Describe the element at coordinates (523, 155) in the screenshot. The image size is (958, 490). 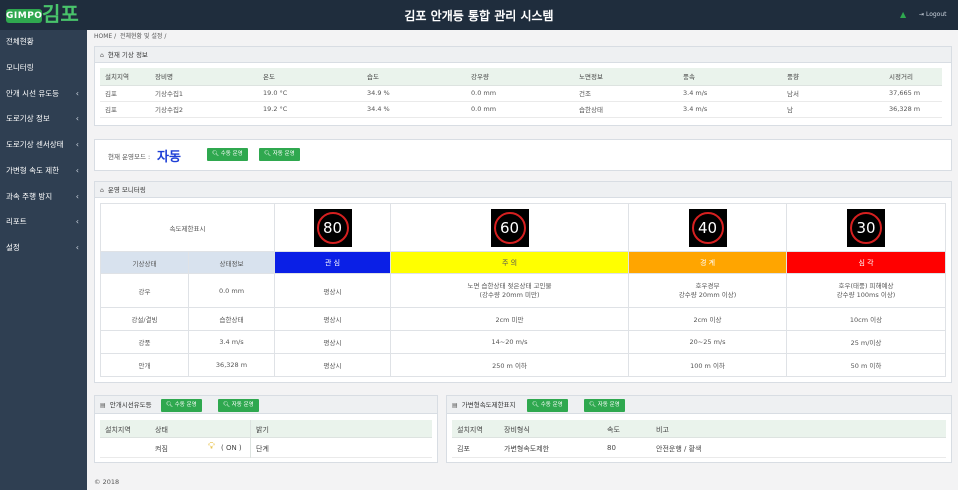
I see `mode-panel: 현재 운영모드 : 자동 🔍︎ 수동 운영 🔍︎ 자동 운영` at that location.